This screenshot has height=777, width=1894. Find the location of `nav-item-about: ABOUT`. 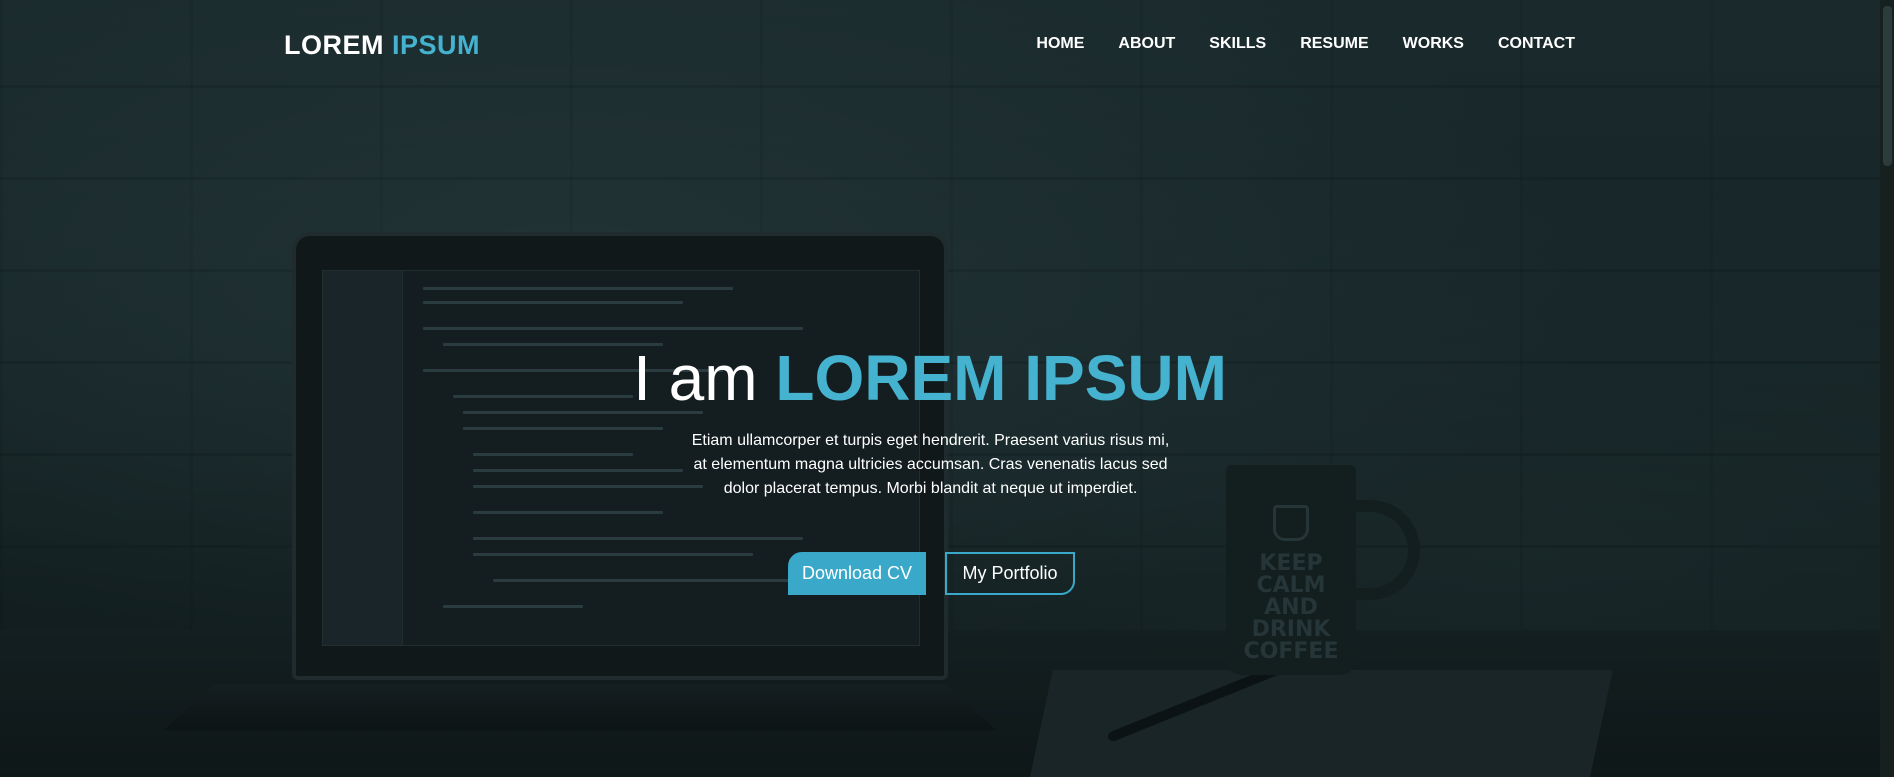

nav-item-about: ABOUT is located at coordinates (1129, 44).